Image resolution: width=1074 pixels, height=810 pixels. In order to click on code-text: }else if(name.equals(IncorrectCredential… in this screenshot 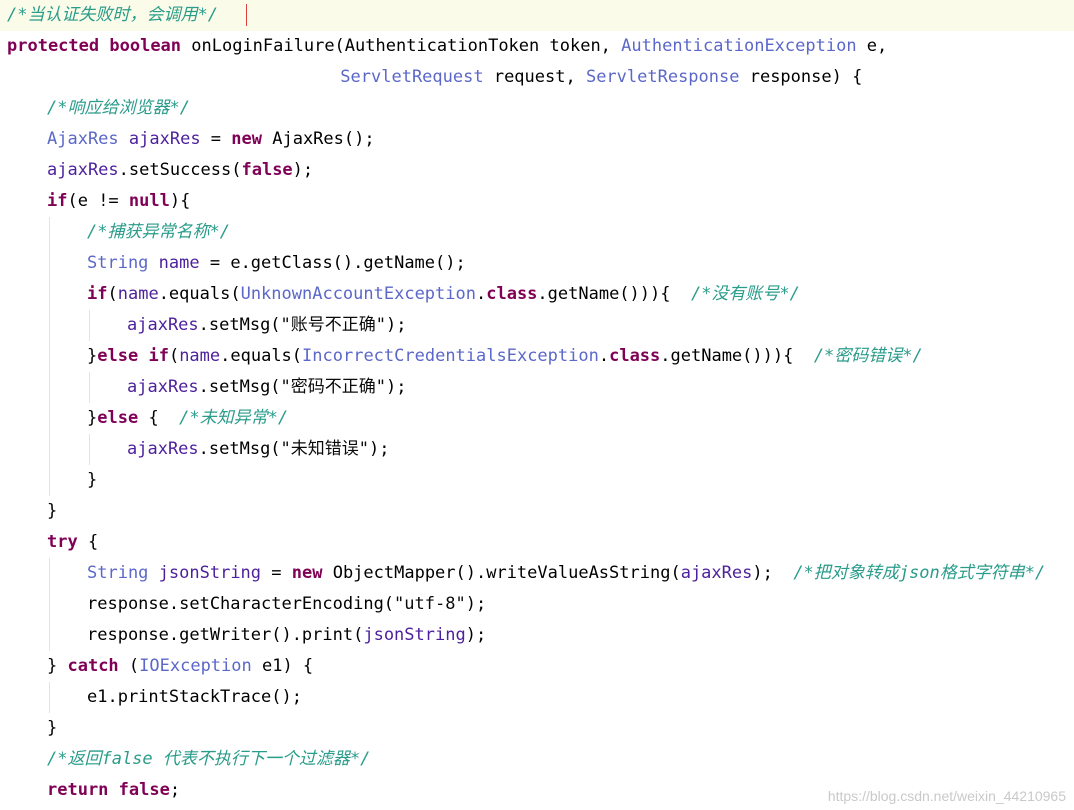, I will do `click(505, 356)`.